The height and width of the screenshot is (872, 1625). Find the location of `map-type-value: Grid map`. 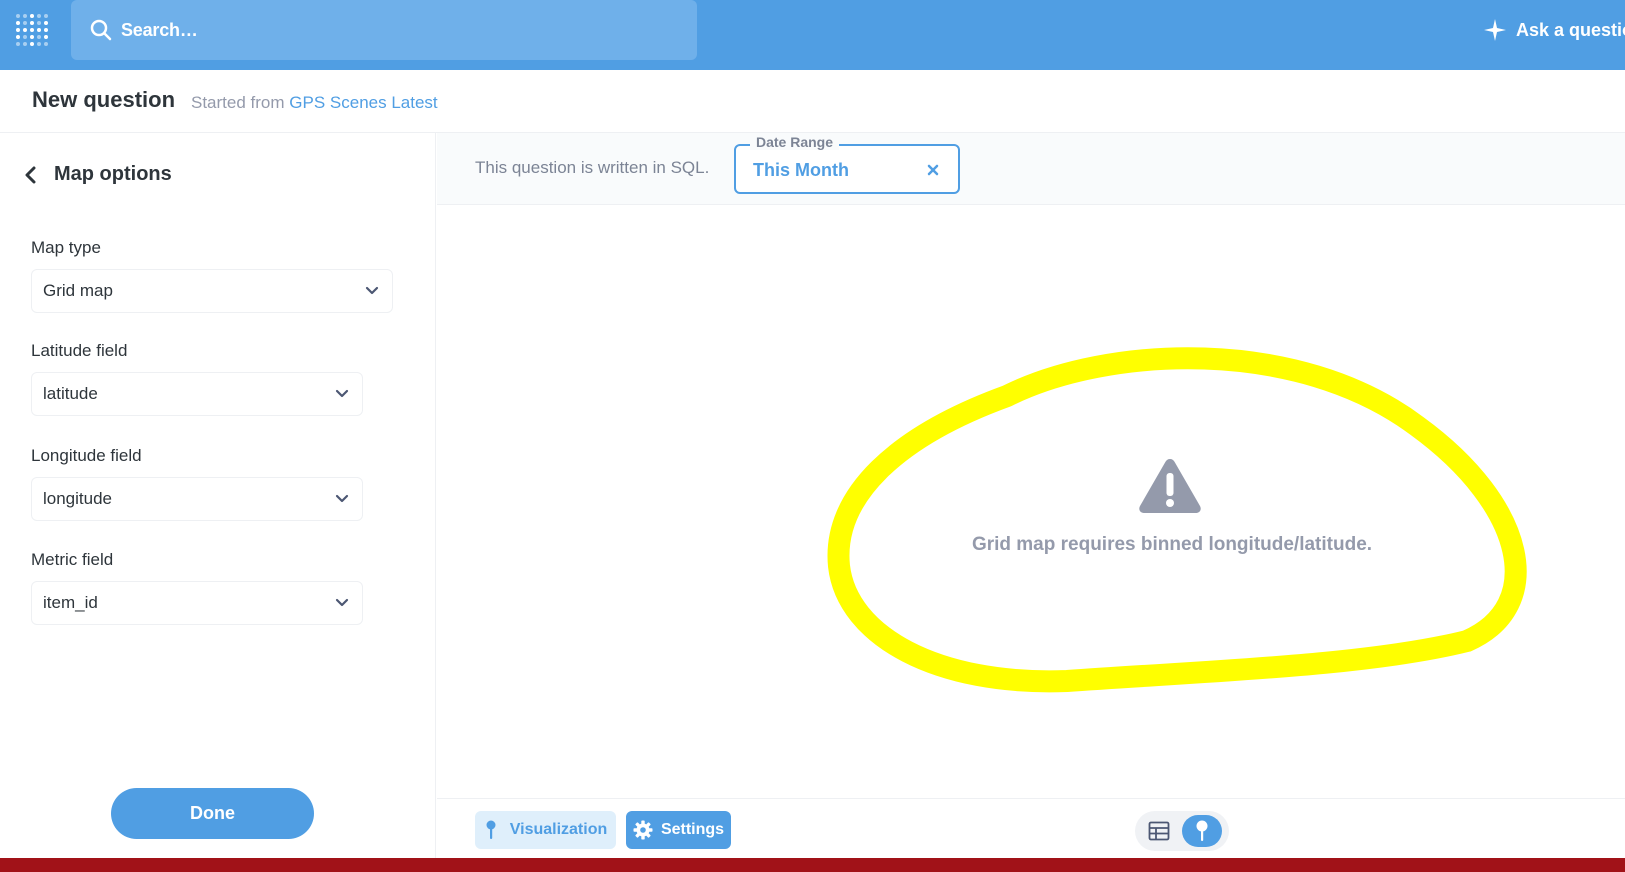

map-type-value: Grid map is located at coordinates (78, 290).